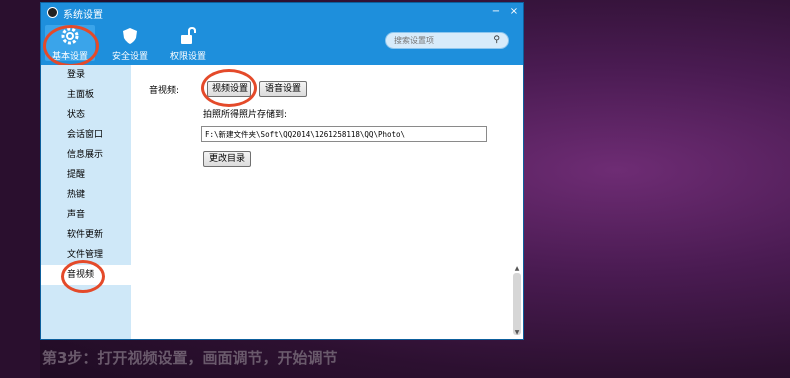 The height and width of the screenshot is (378, 790). Describe the element at coordinates (52, 12) in the screenshot. I see `qq-logo-icon` at that location.